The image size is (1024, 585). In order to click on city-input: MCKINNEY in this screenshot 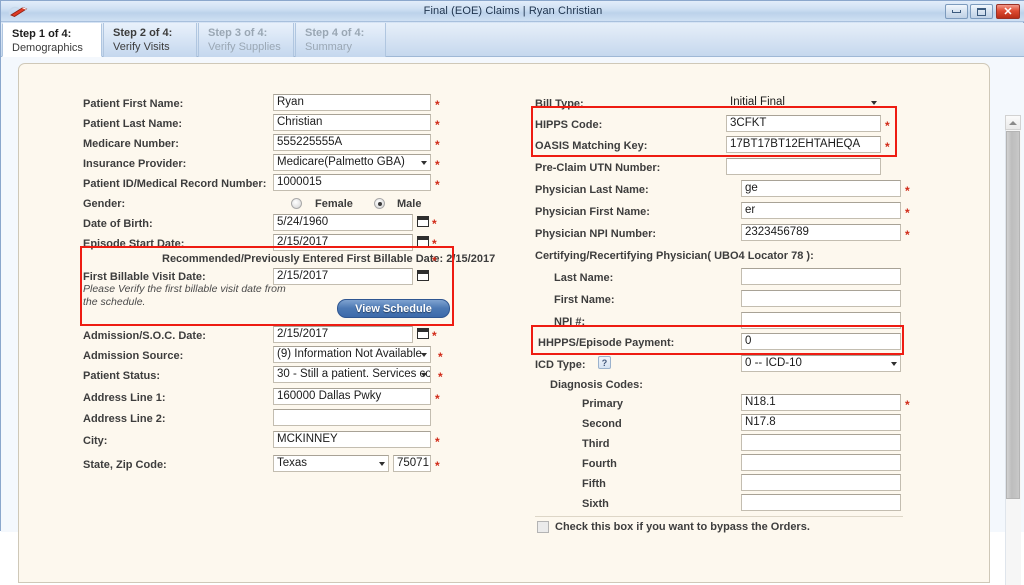, I will do `click(352, 439)`.